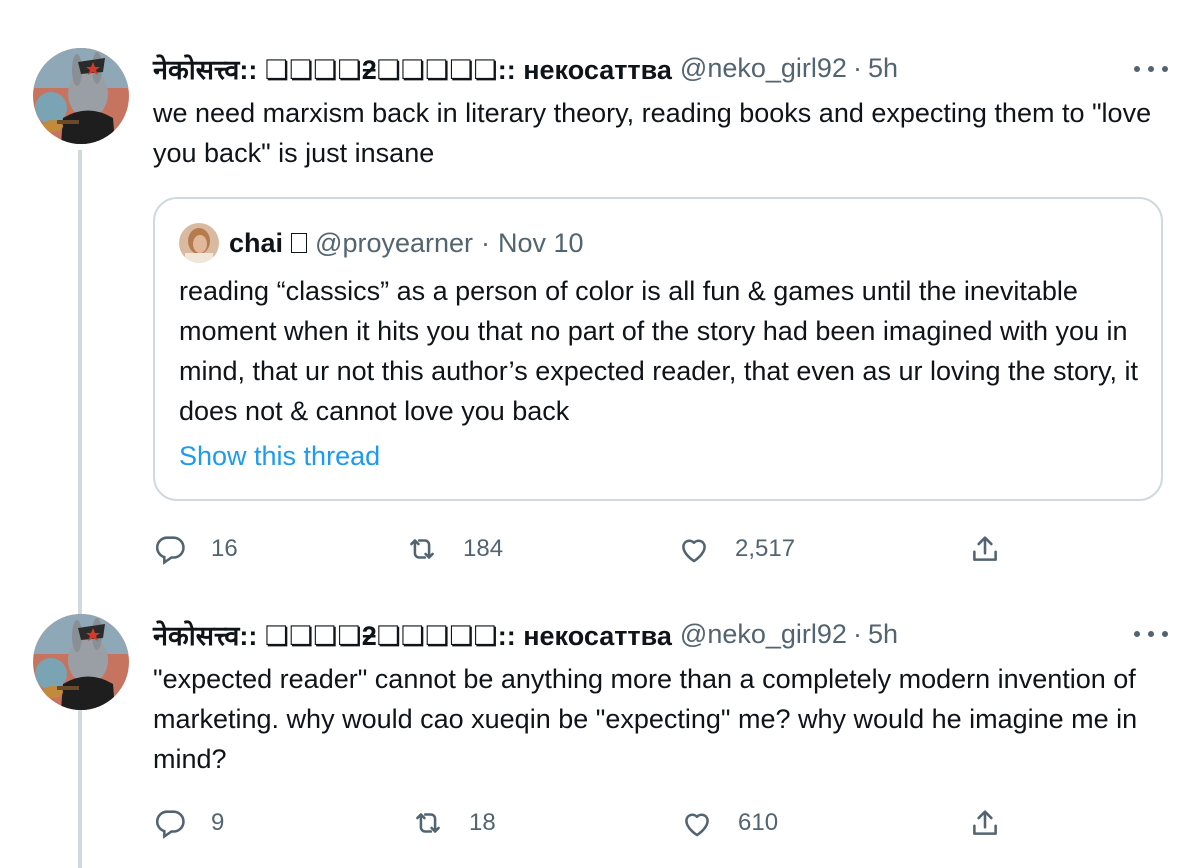 This screenshot has width=1198, height=868. Describe the element at coordinates (256, 242) in the screenshot. I see `quoted-author-name: chai` at that location.